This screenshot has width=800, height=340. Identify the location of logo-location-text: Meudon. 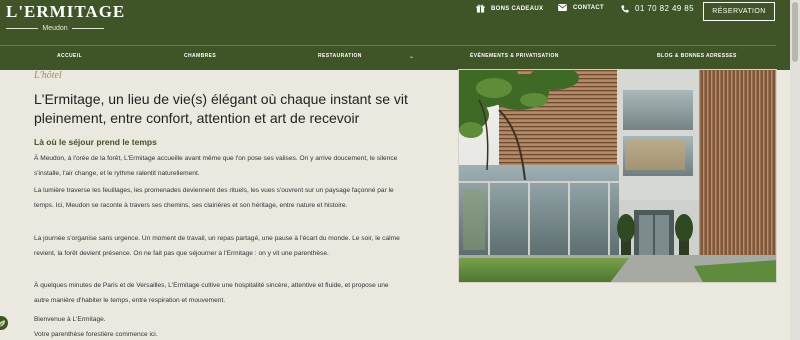
(55, 28).